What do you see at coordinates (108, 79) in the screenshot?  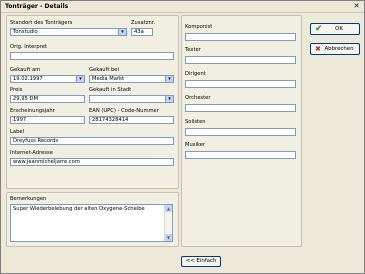 I see `gekauft-bei-value: Media Markt` at bounding box center [108, 79].